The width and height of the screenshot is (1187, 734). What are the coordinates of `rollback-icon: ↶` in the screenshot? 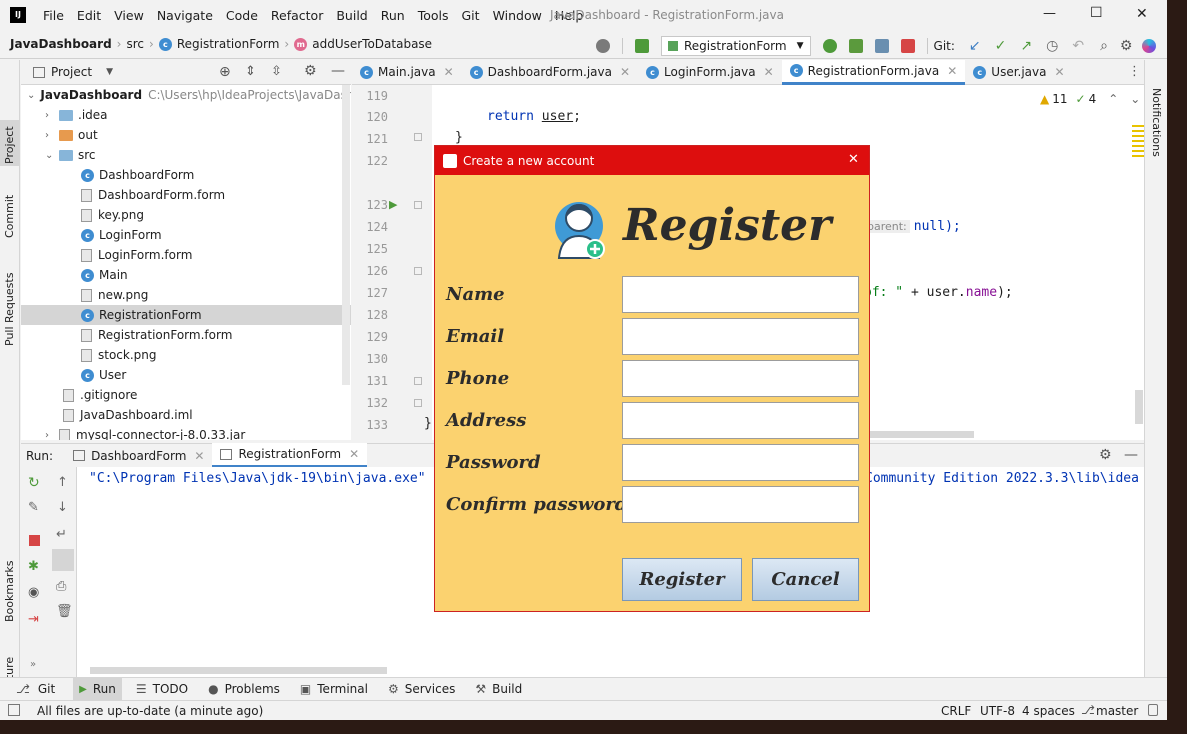 It's located at (1078, 46).